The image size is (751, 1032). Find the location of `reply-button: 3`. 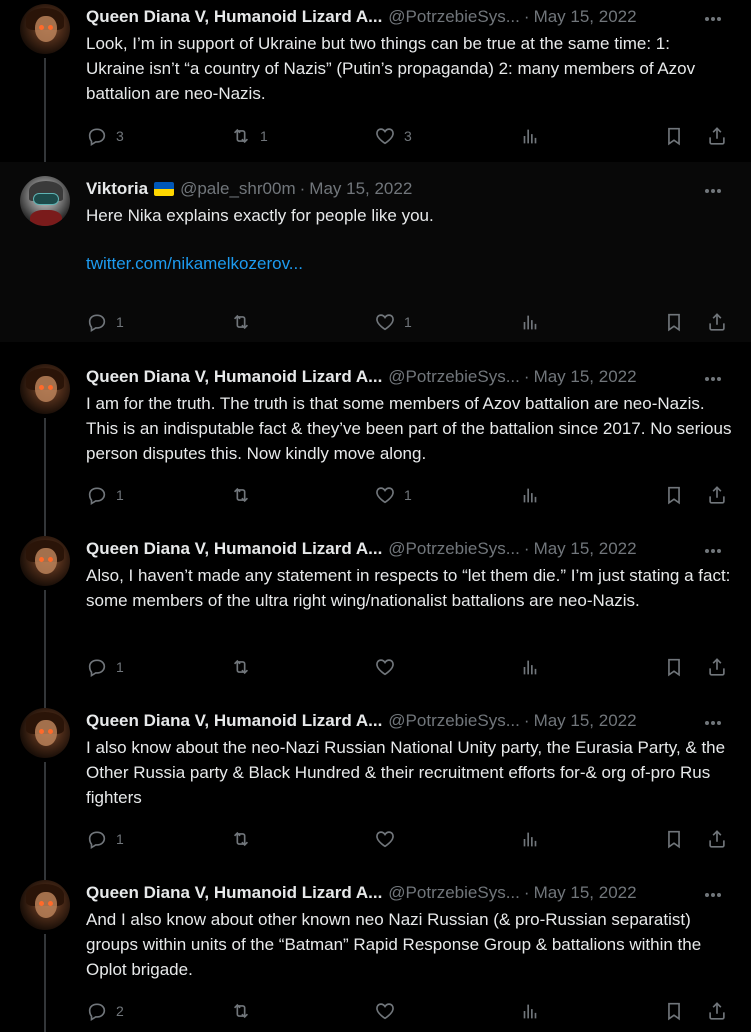

reply-button: 3 is located at coordinates (105, 136).